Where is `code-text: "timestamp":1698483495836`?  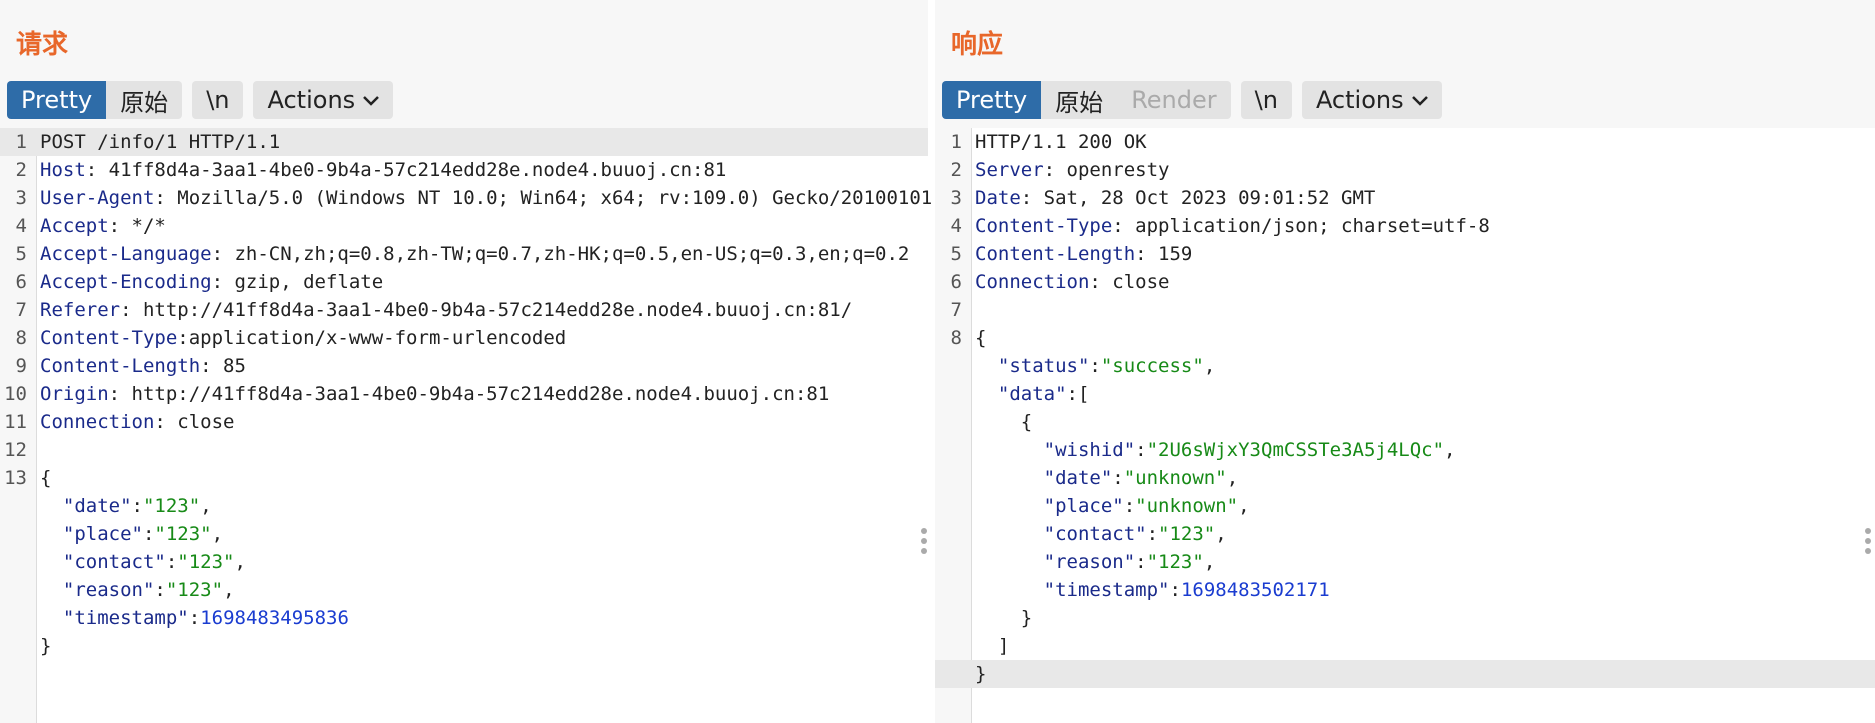
code-text: "timestamp":1698483495836 is located at coordinates (194, 618).